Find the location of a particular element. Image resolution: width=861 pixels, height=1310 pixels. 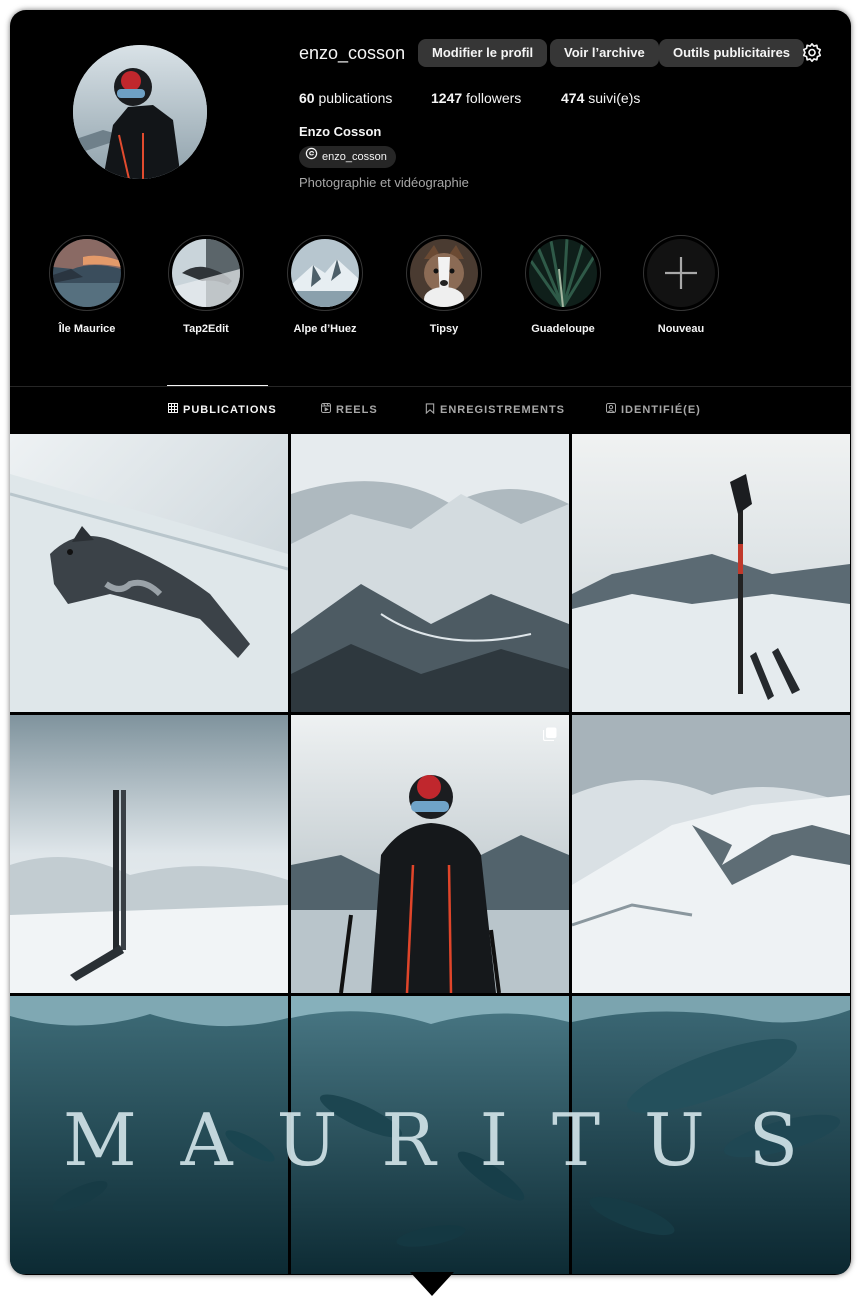

tabs-divider is located at coordinates (430, 386).